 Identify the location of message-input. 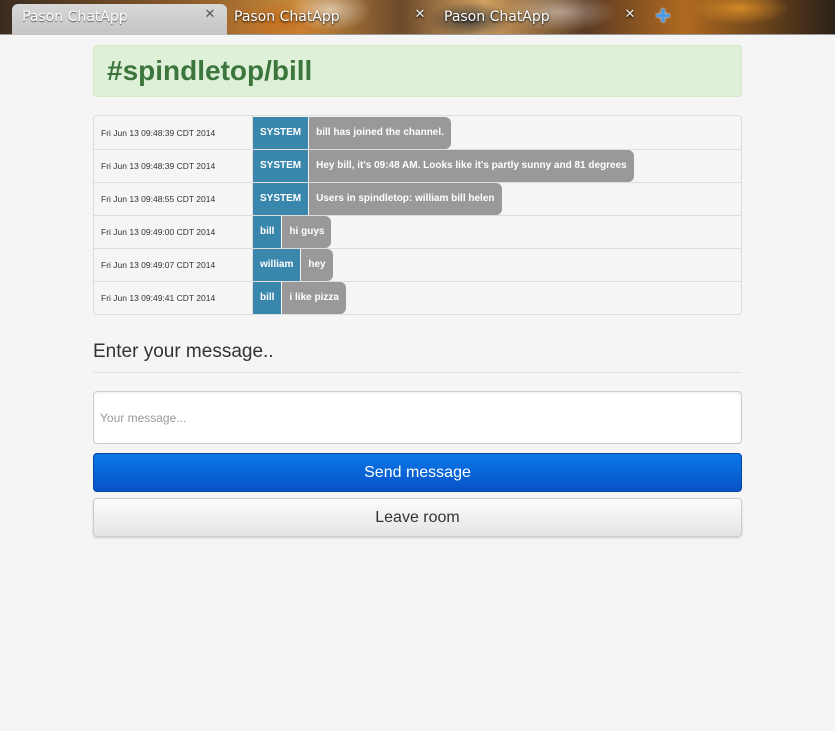
(417, 417).